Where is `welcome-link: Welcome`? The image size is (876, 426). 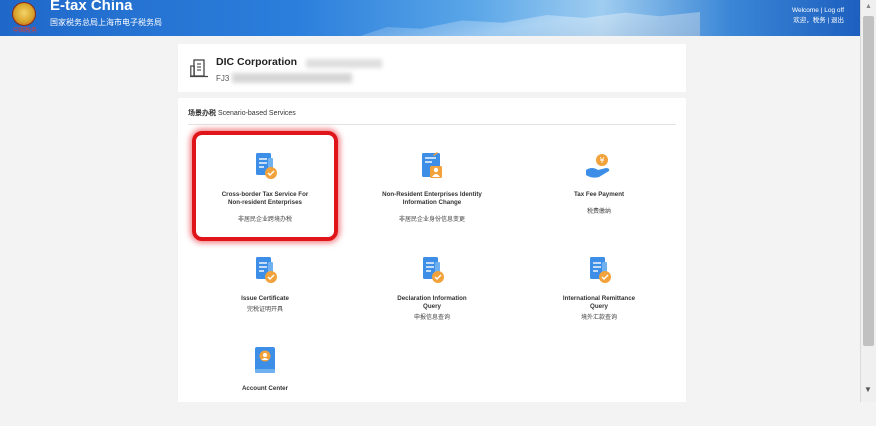 welcome-link: Welcome is located at coordinates (805, 10).